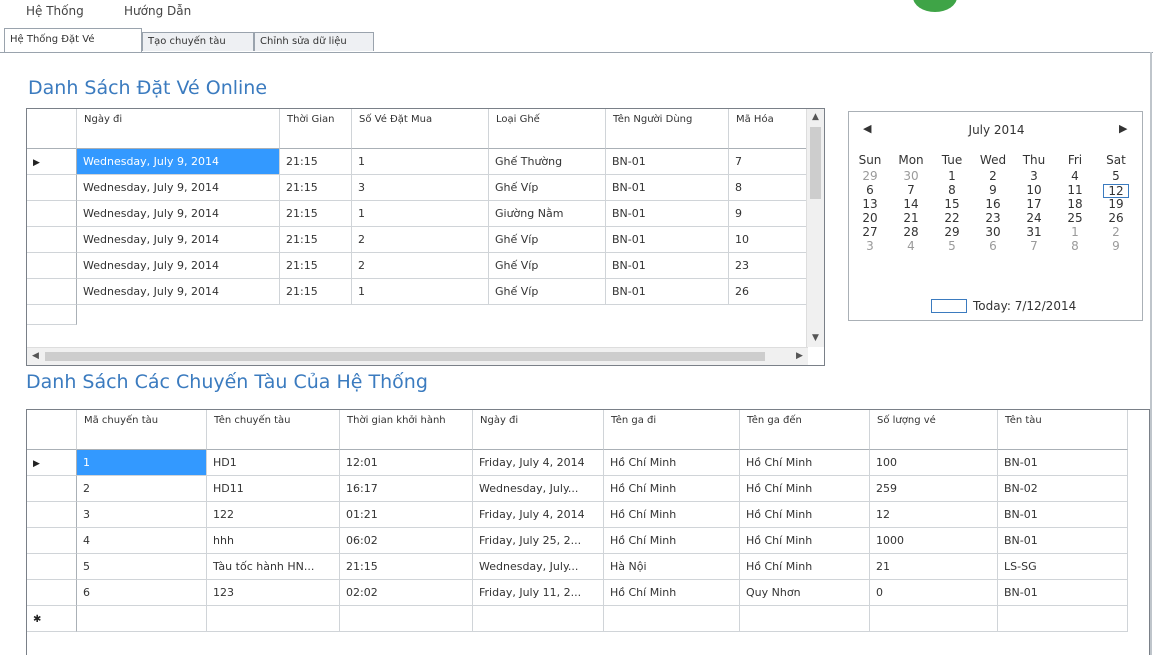 This screenshot has height=655, width=1153. I want to click on calendar-day: 2, so click(993, 176).